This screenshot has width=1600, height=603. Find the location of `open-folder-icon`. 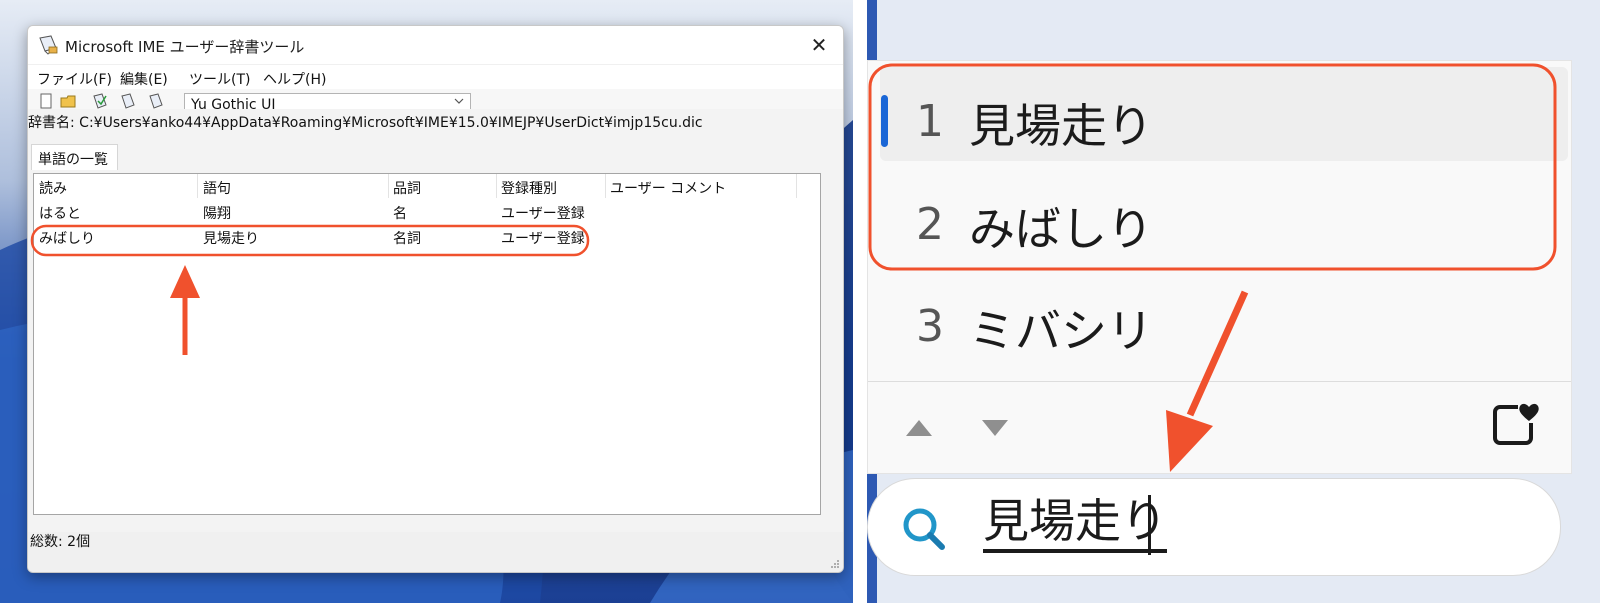

open-folder-icon is located at coordinates (68, 101).